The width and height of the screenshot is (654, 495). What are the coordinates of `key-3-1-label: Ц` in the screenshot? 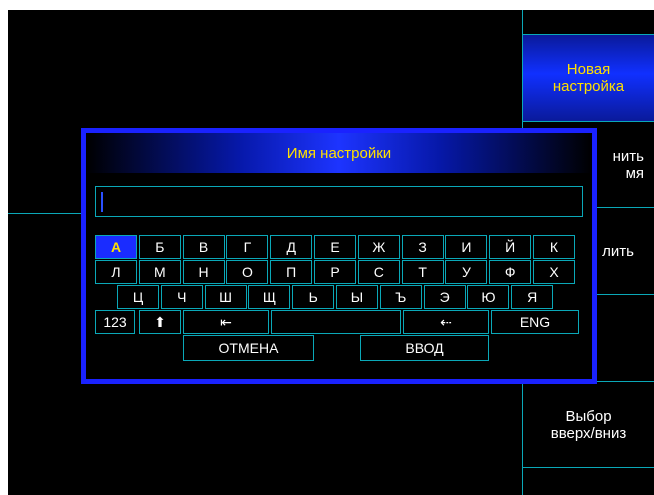 It's located at (138, 297).